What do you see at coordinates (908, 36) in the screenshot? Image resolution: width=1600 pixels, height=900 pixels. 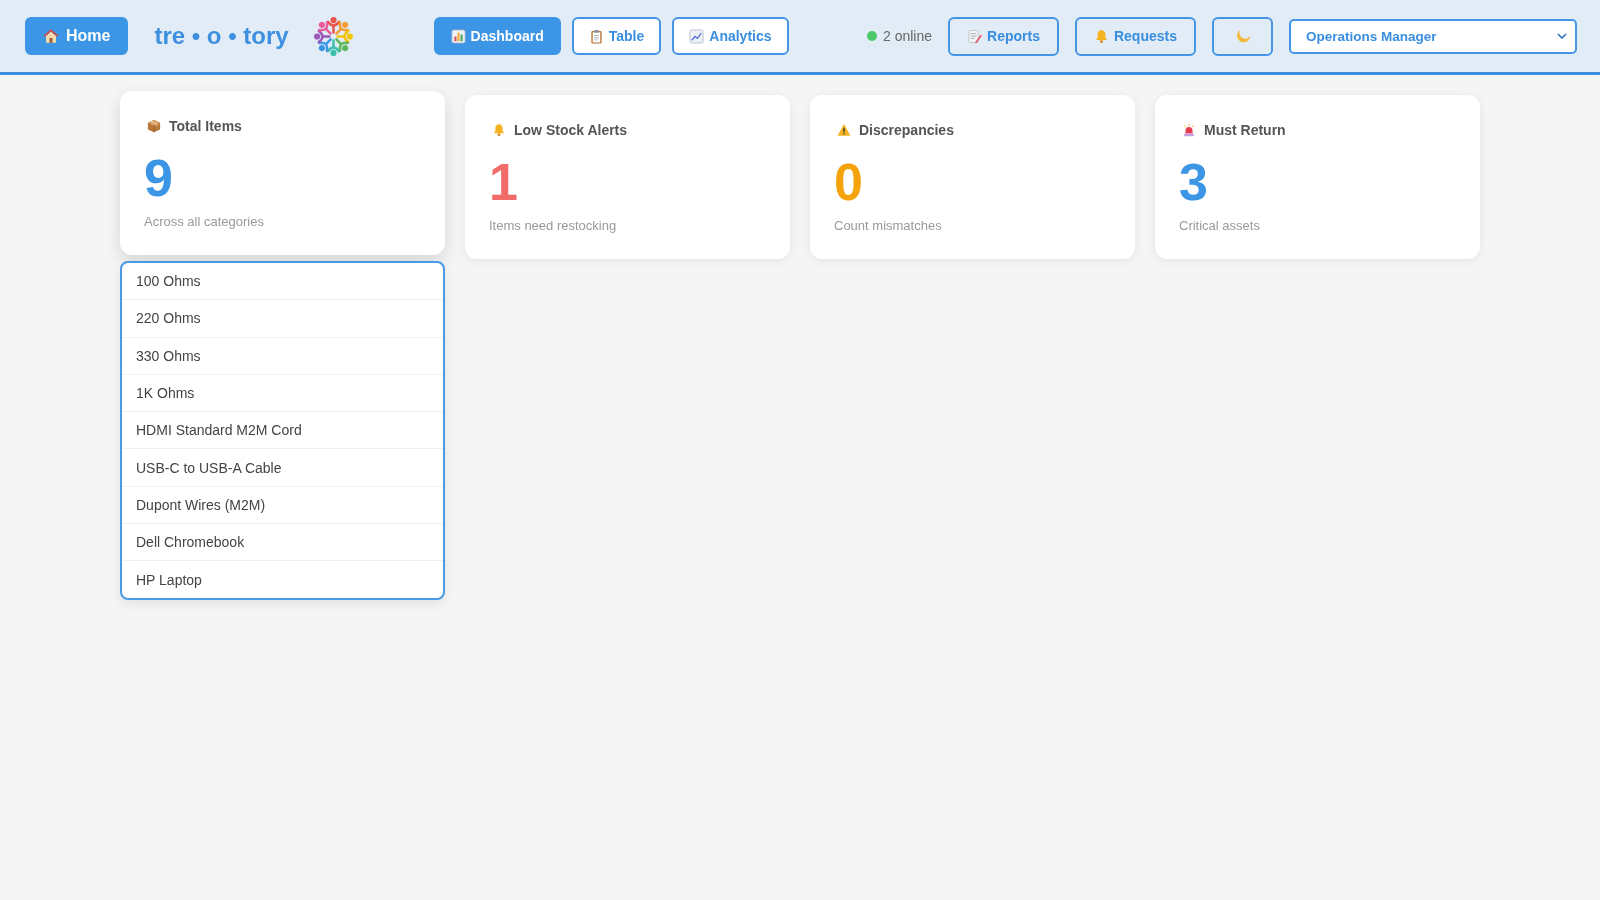 I see `online-count-text: 2 online` at bounding box center [908, 36].